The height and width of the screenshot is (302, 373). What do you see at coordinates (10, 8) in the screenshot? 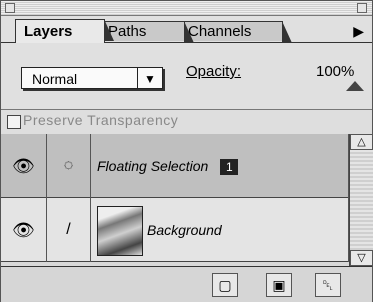
I see `close-box-icon` at bounding box center [10, 8].